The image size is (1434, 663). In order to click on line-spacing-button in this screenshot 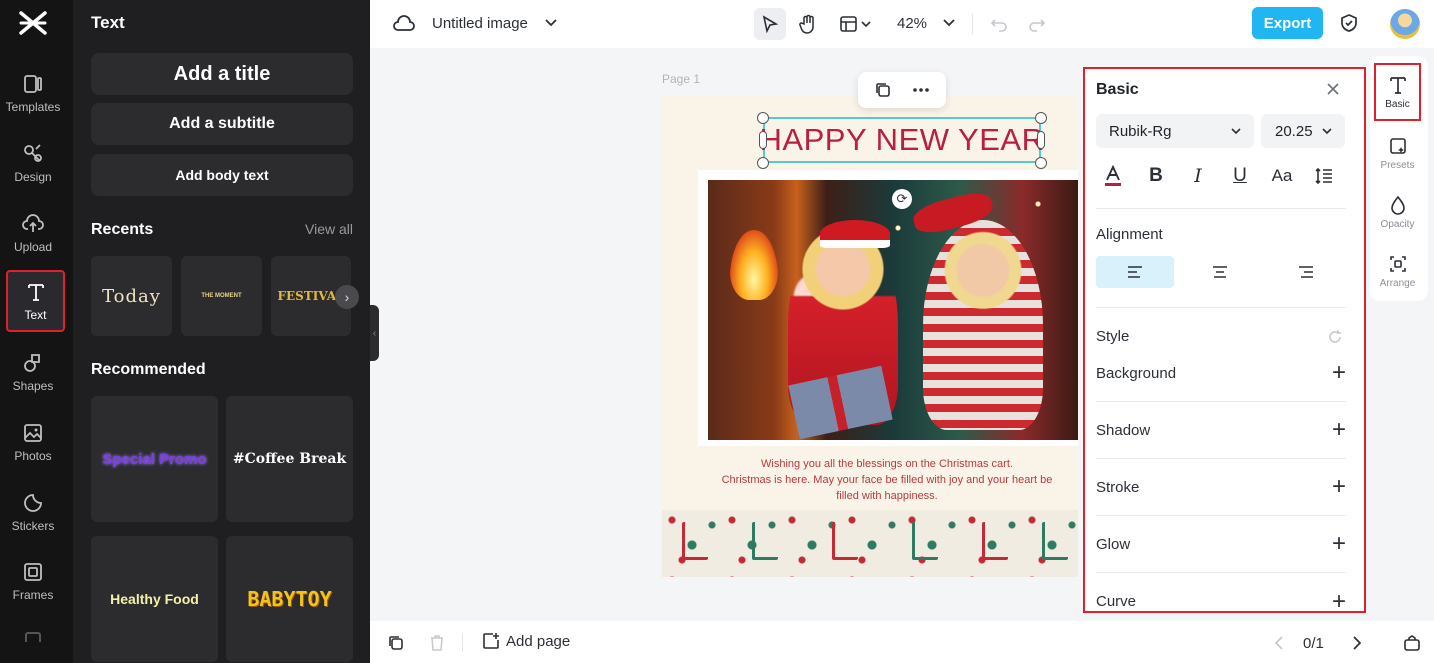, I will do `click(1324, 176)`.